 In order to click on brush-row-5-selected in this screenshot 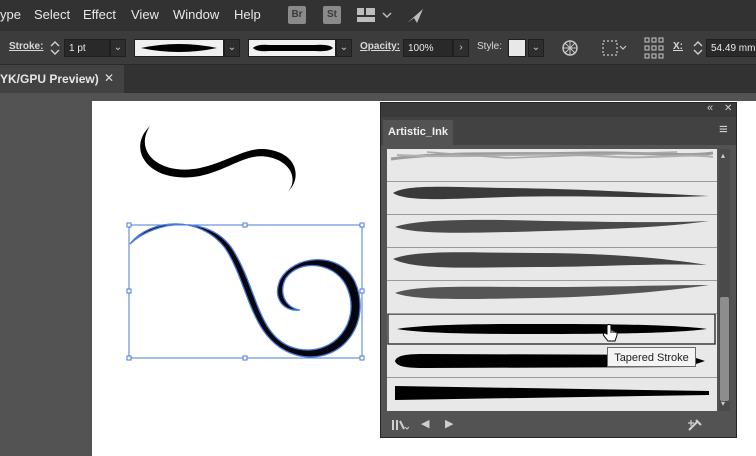, I will do `click(552, 330)`.